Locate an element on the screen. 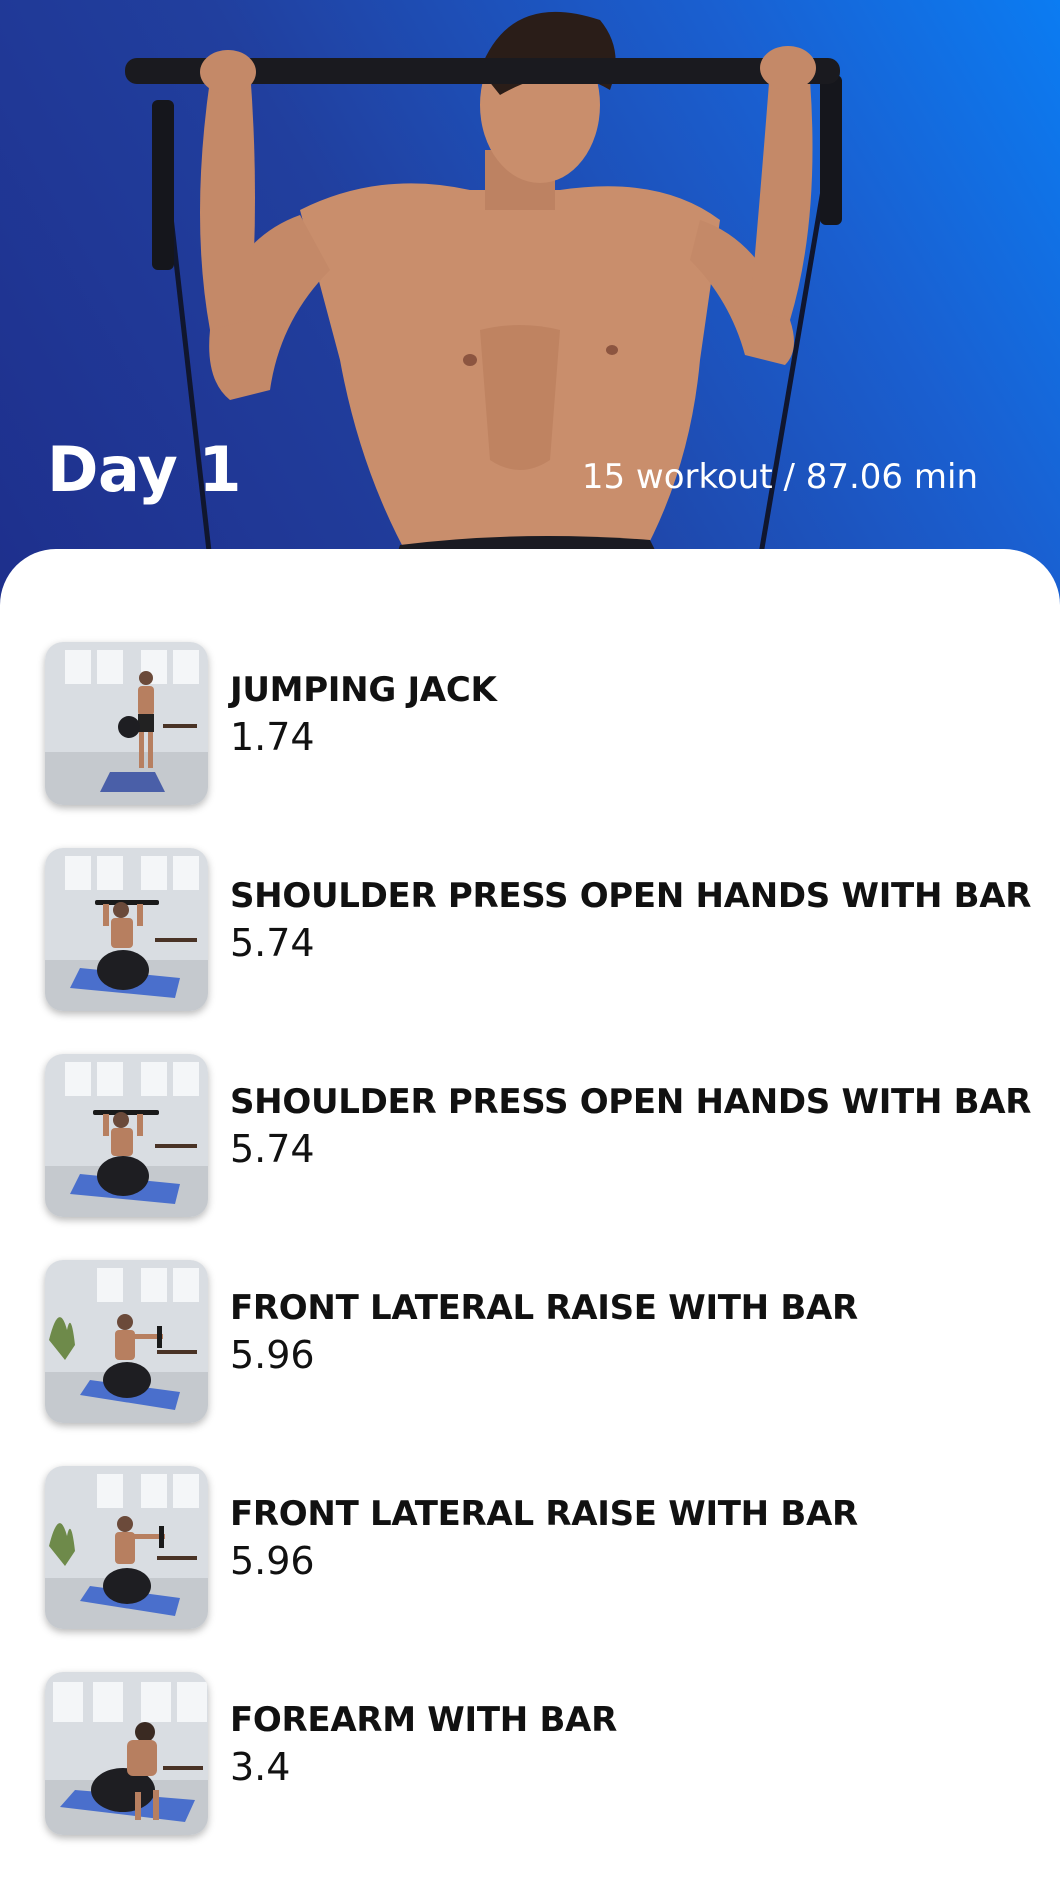 Image resolution: width=1060 pixels, height=1885 pixels. exercise-item-front-lateral-raise-1: FRONT LATERAL RAISE WITH BAR 5.96 is located at coordinates (530, 1363).